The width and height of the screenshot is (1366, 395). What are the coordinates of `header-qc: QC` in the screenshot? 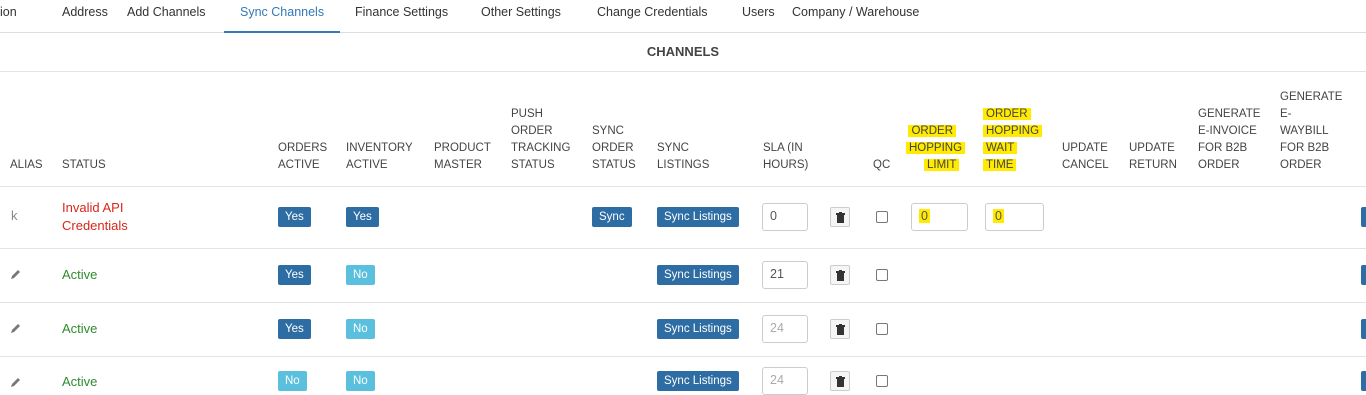 It's located at (882, 165).